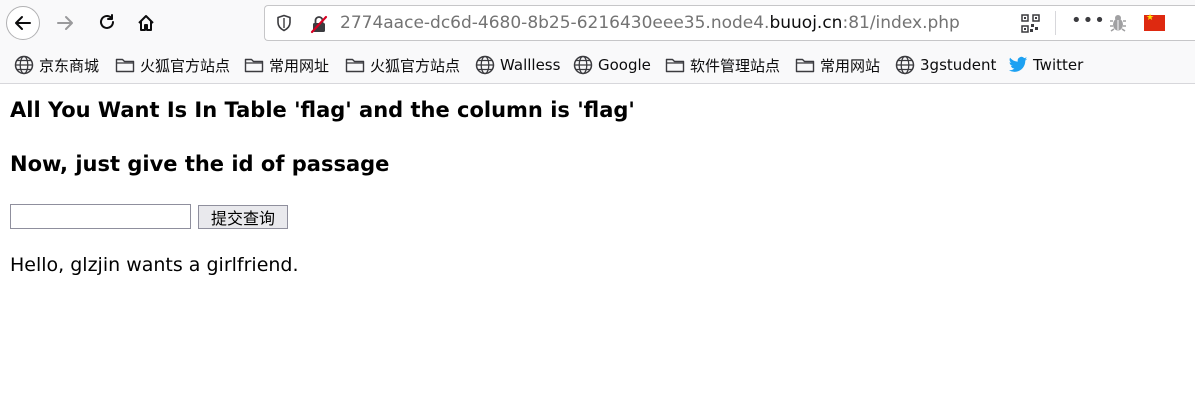 The width and height of the screenshot is (1195, 407). I want to click on qr-code-icon, so click(1030, 23).